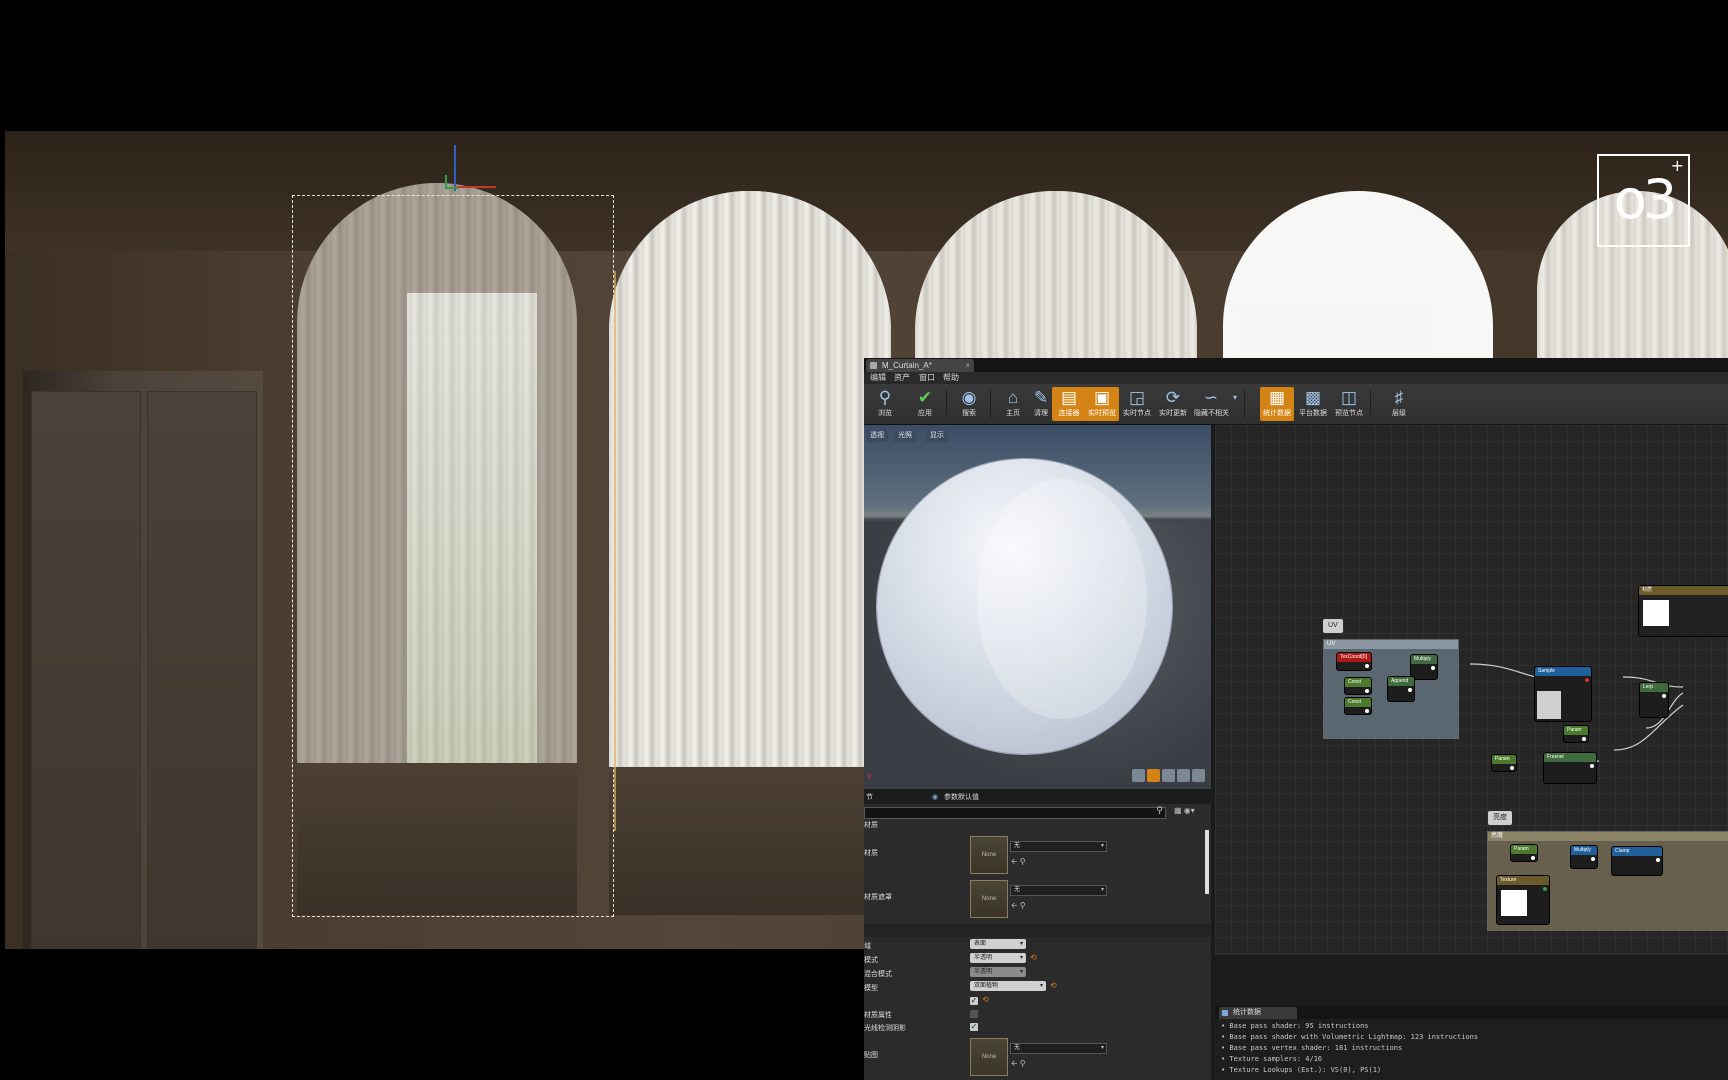 The width and height of the screenshot is (1728, 1080). Describe the element at coordinates (1349, 397) in the screenshot. I see `preview-node-icon: ◫` at that location.